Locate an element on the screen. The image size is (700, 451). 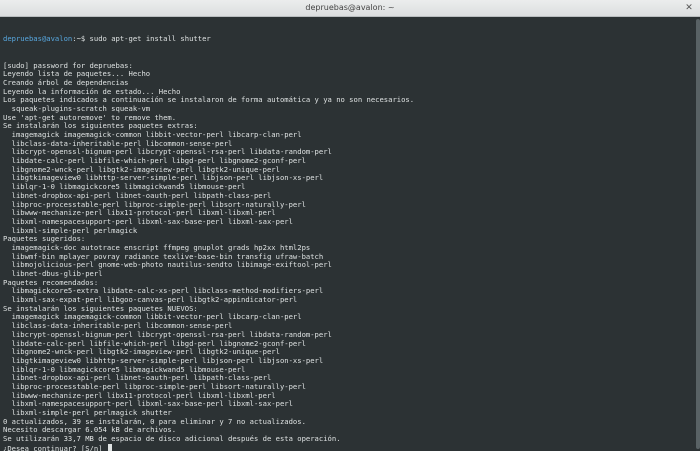
terminal-line: ¿Desea continuar? [S/n] is located at coordinates (349, 447).